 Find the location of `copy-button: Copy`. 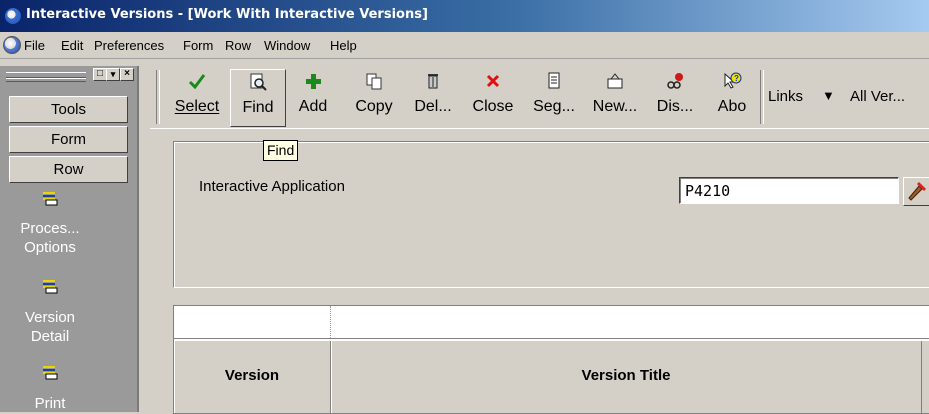

copy-button: Copy is located at coordinates (374, 97).